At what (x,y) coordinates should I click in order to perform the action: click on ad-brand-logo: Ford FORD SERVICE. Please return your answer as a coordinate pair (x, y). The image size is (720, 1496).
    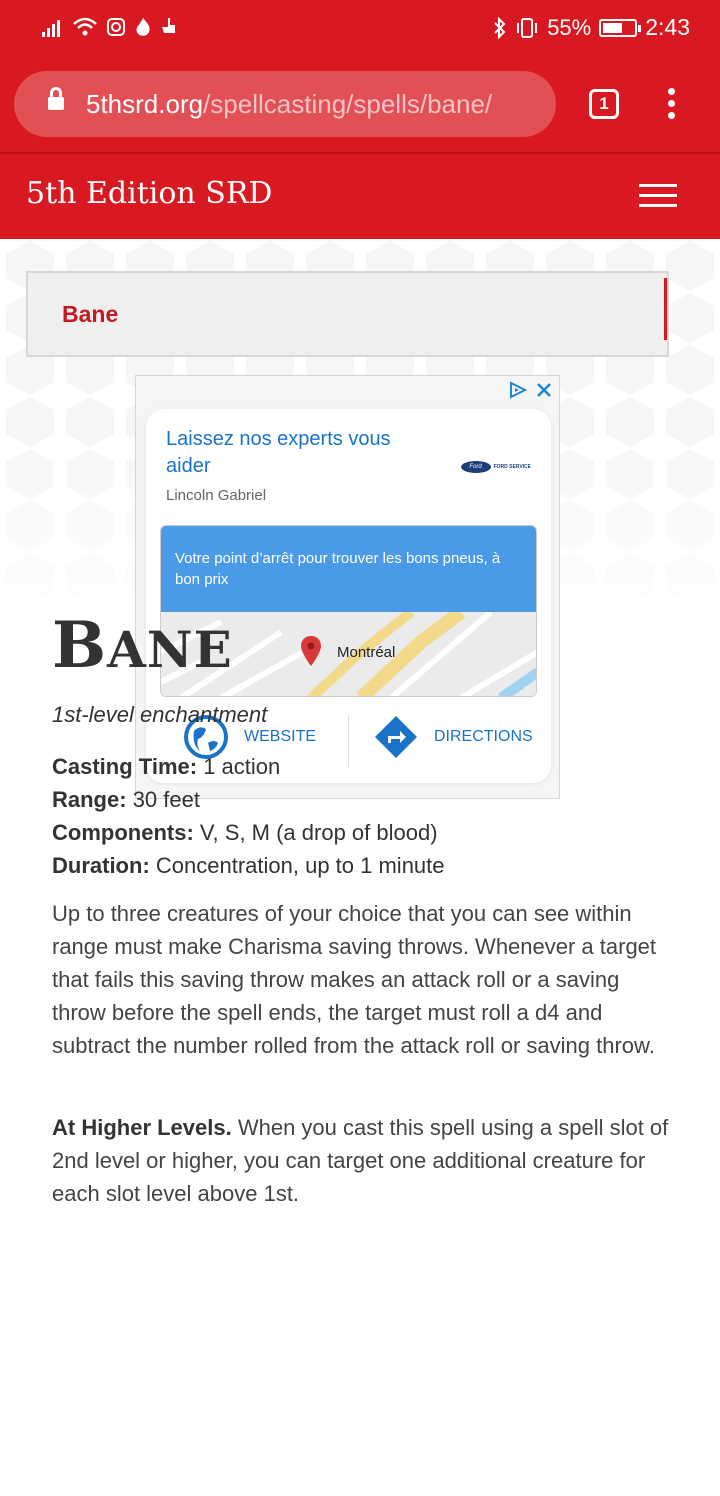
    Looking at the image, I should click on (495, 467).